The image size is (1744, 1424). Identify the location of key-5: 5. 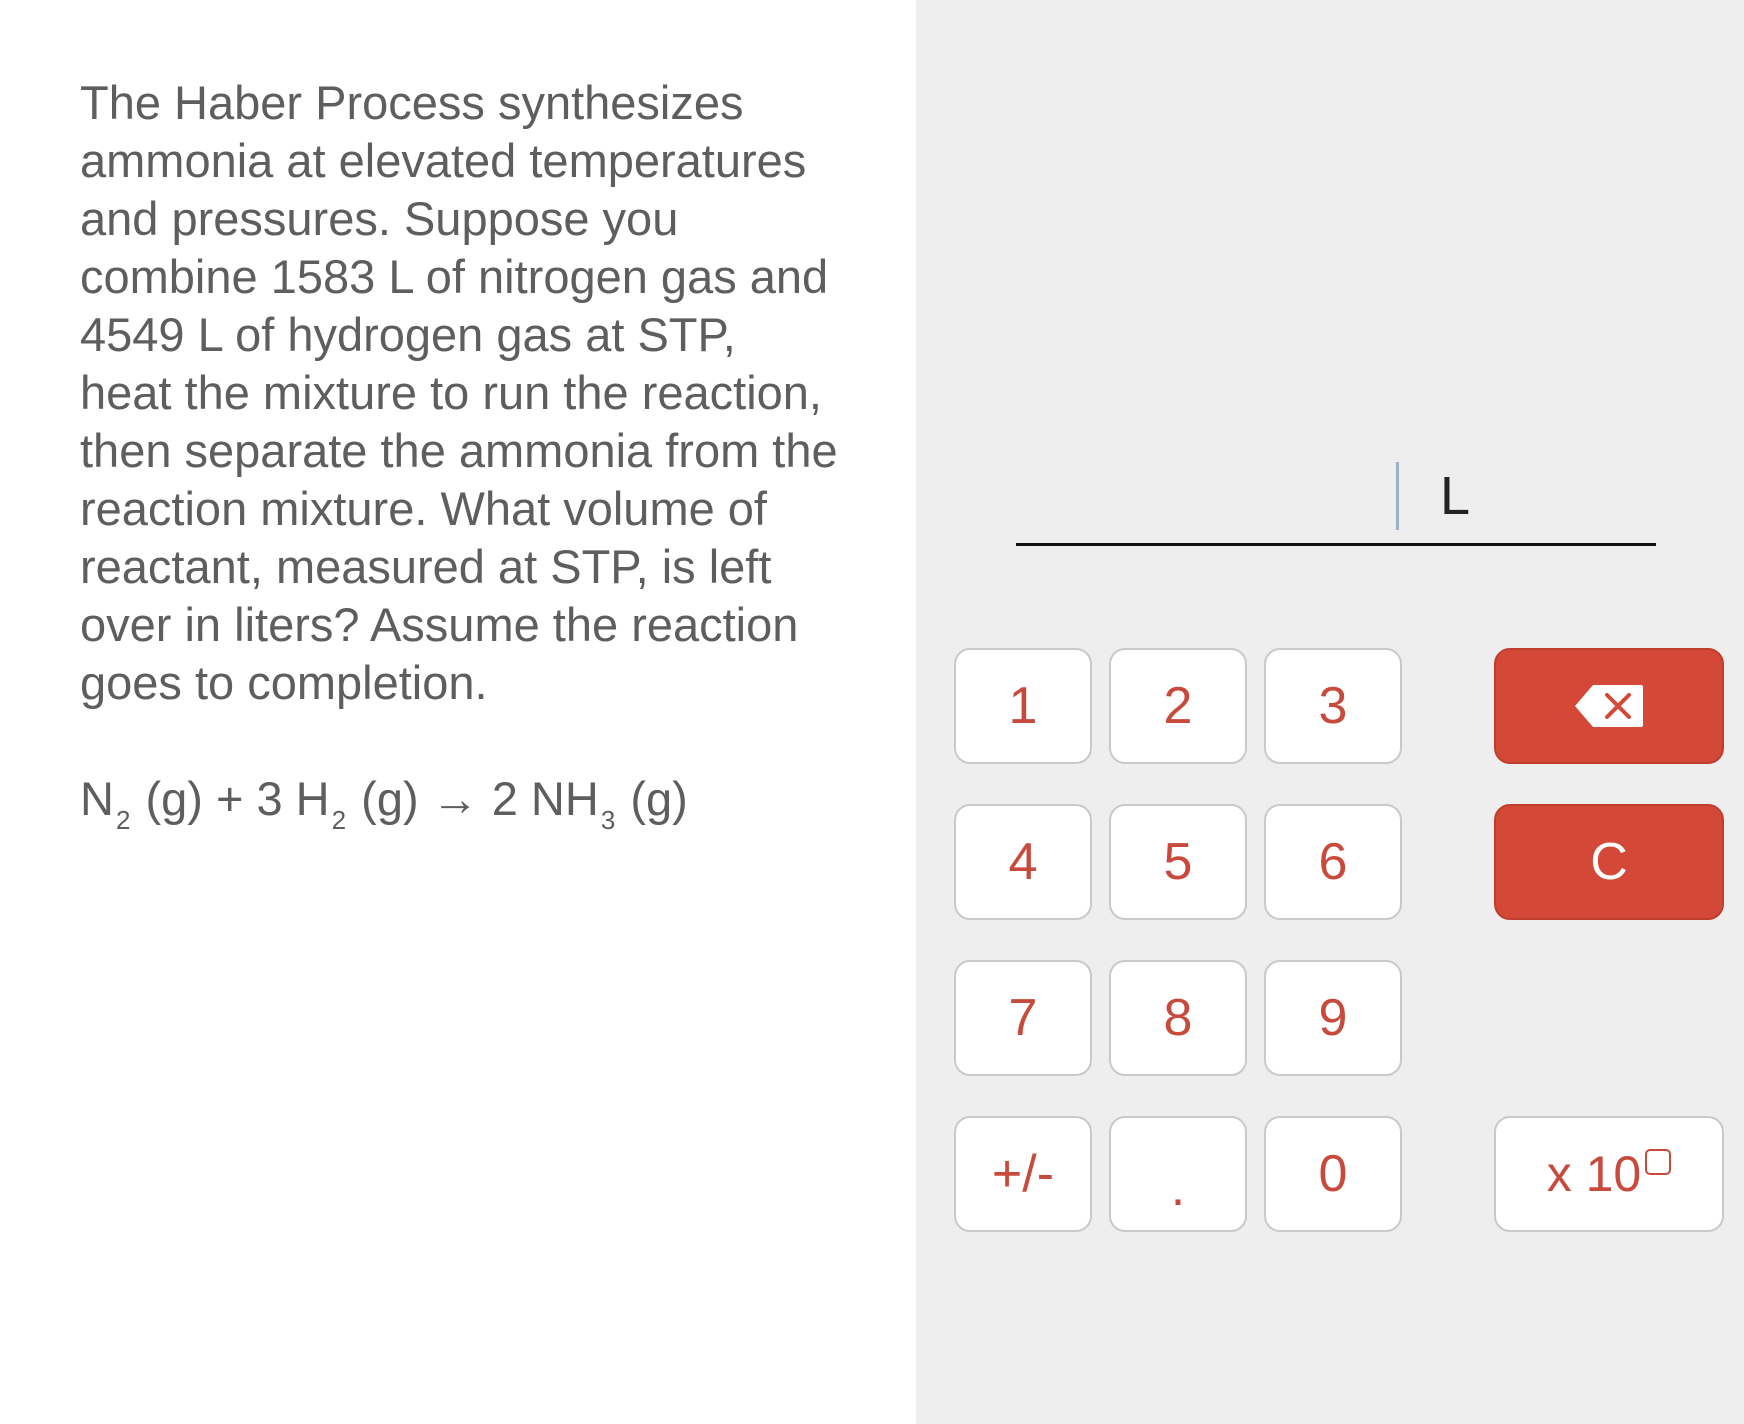
(1178, 862).